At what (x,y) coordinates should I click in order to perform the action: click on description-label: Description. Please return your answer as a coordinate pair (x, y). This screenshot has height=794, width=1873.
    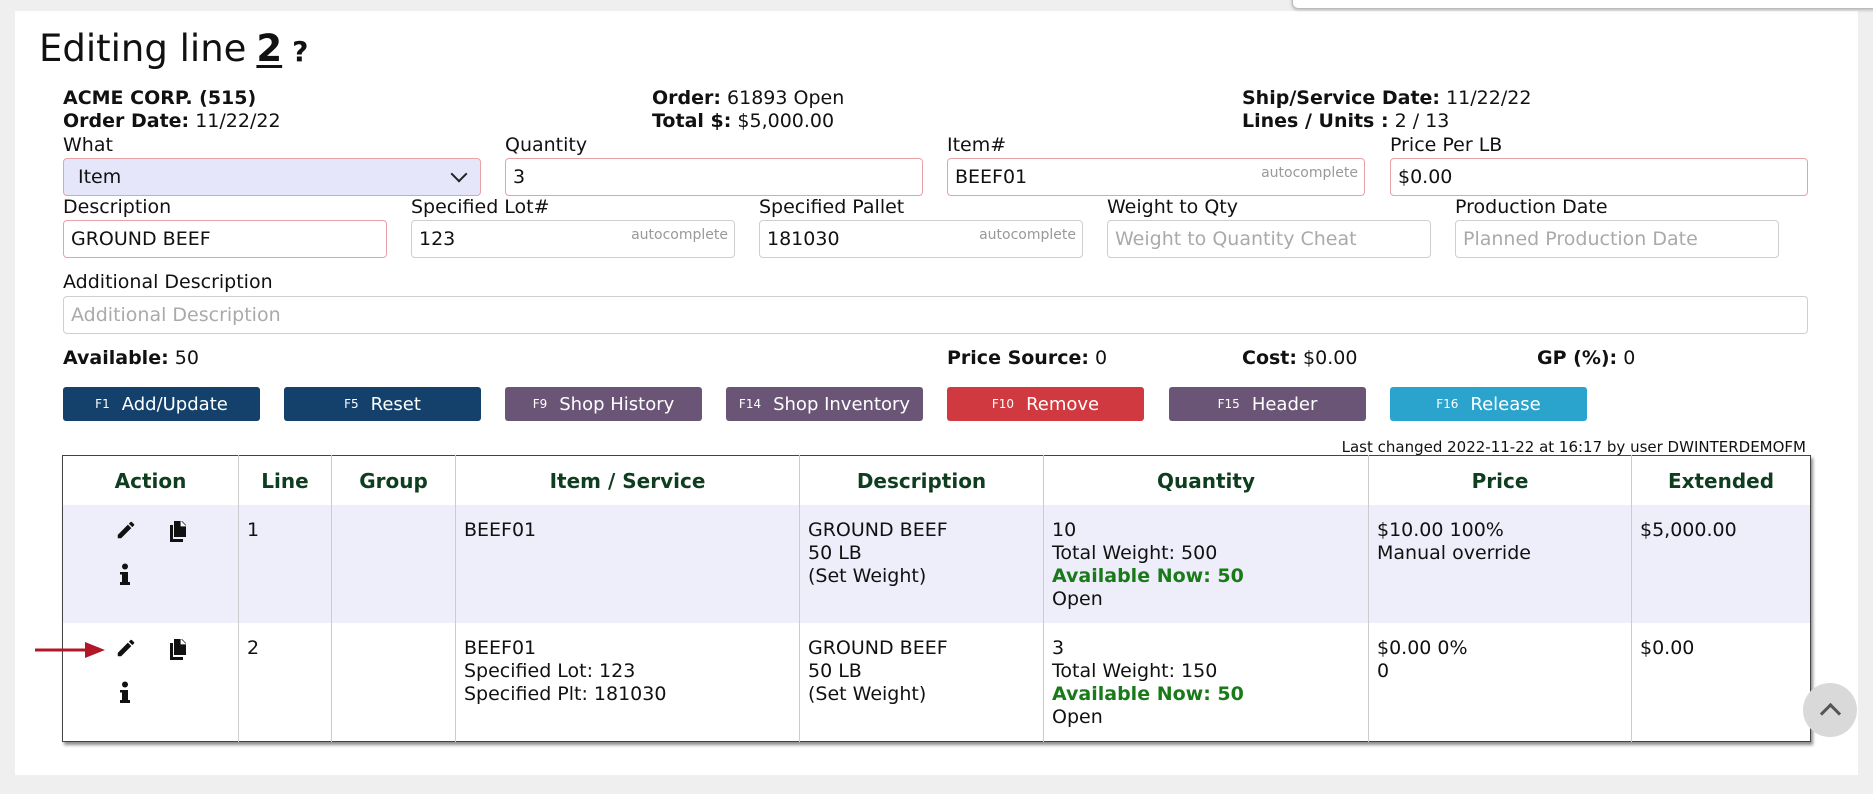
    Looking at the image, I should click on (117, 207).